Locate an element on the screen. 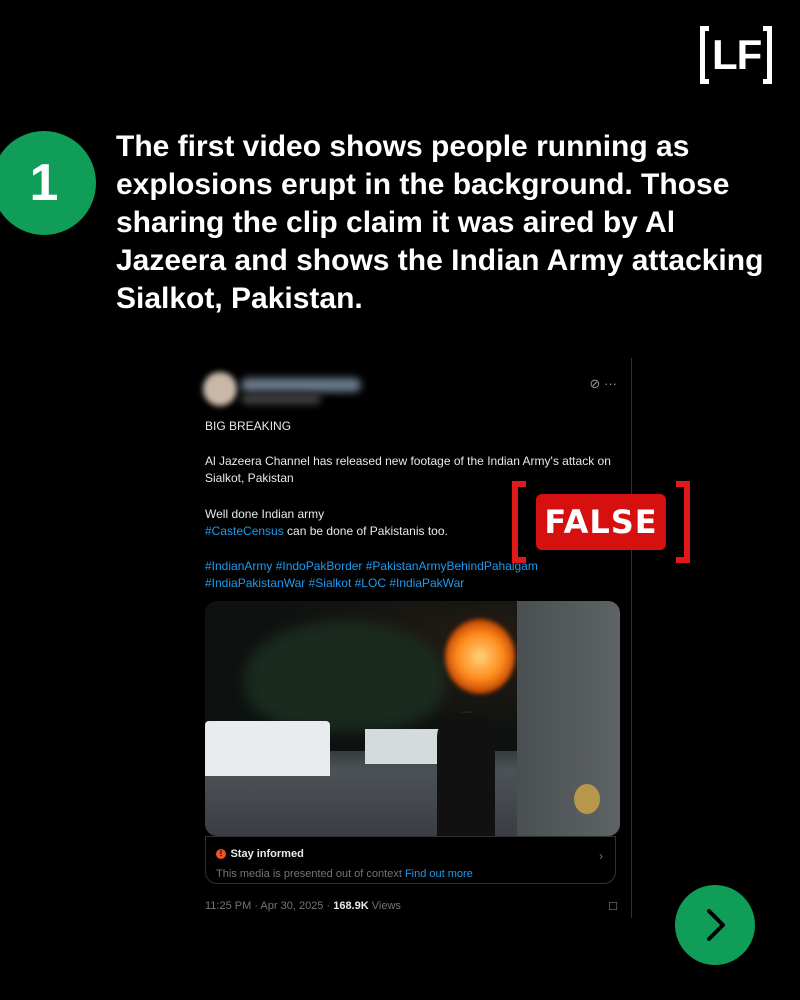  lf-logo: LF is located at coordinates (736, 55).